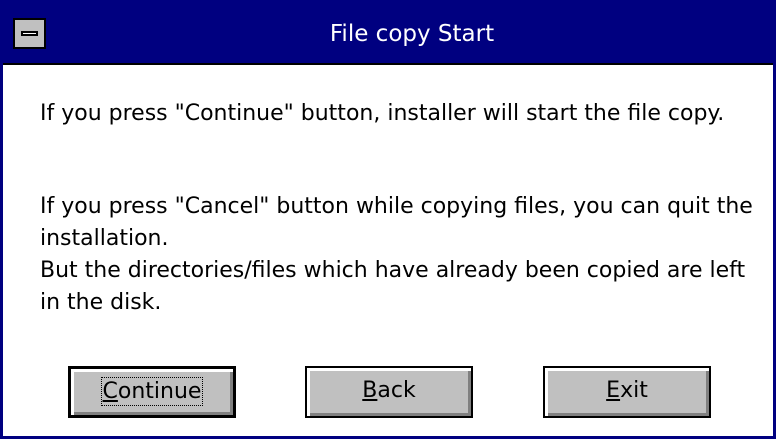 The height and width of the screenshot is (439, 776). What do you see at coordinates (613, 390) in the screenshot?
I see `exit-mnemonic: E` at bounding box center [613, 390].